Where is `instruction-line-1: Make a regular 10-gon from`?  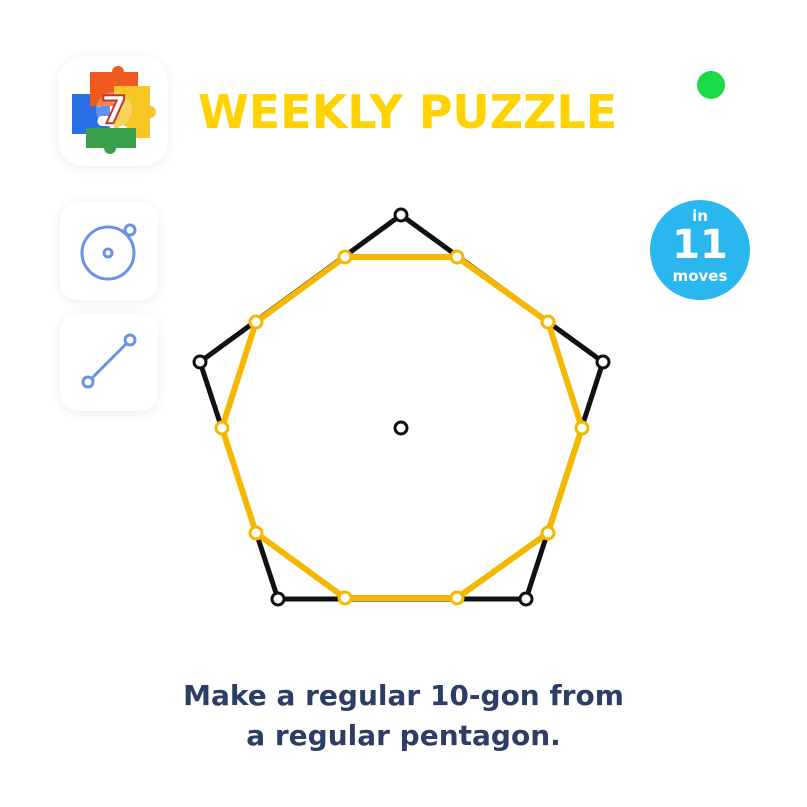 instruction-line-1: Make a regular 10-gon from is located at coordinates (403, 695).